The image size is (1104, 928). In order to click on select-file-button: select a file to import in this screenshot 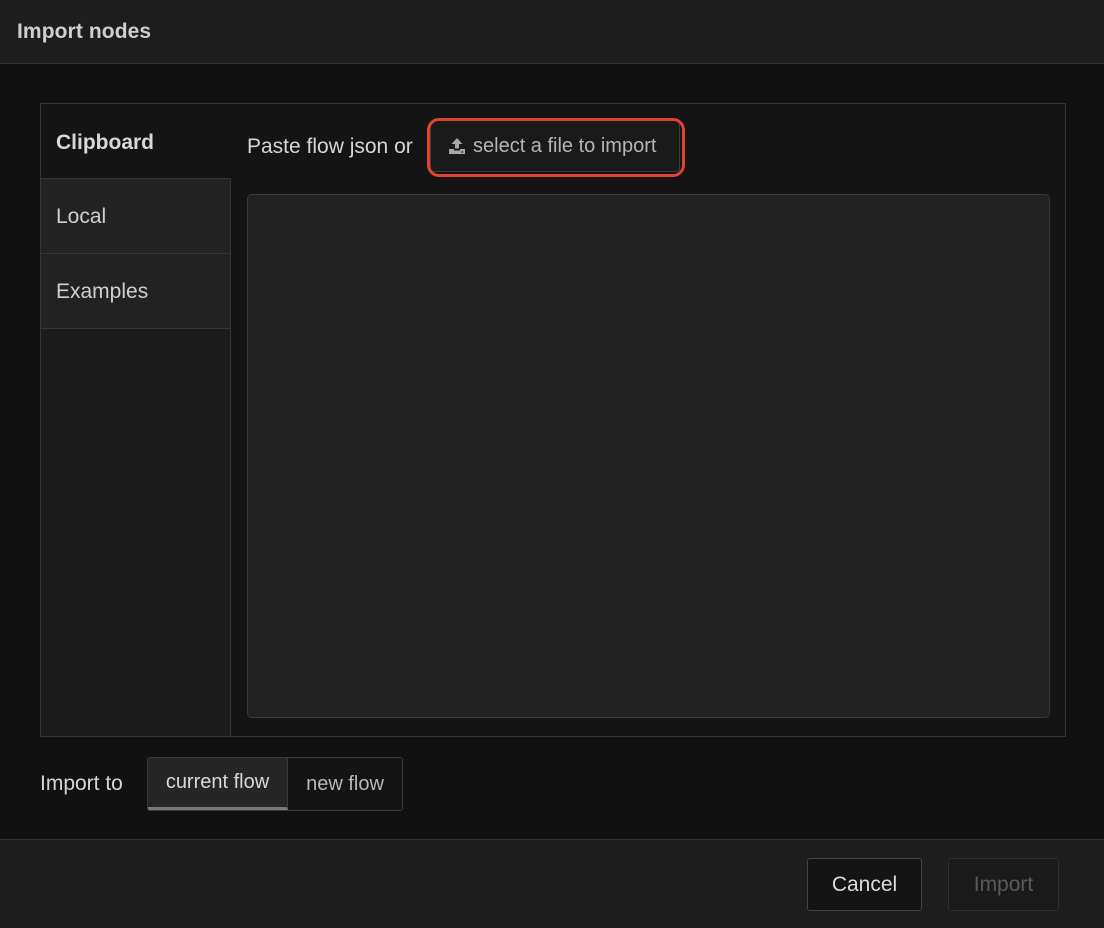, I will do `click(555, 146)`.